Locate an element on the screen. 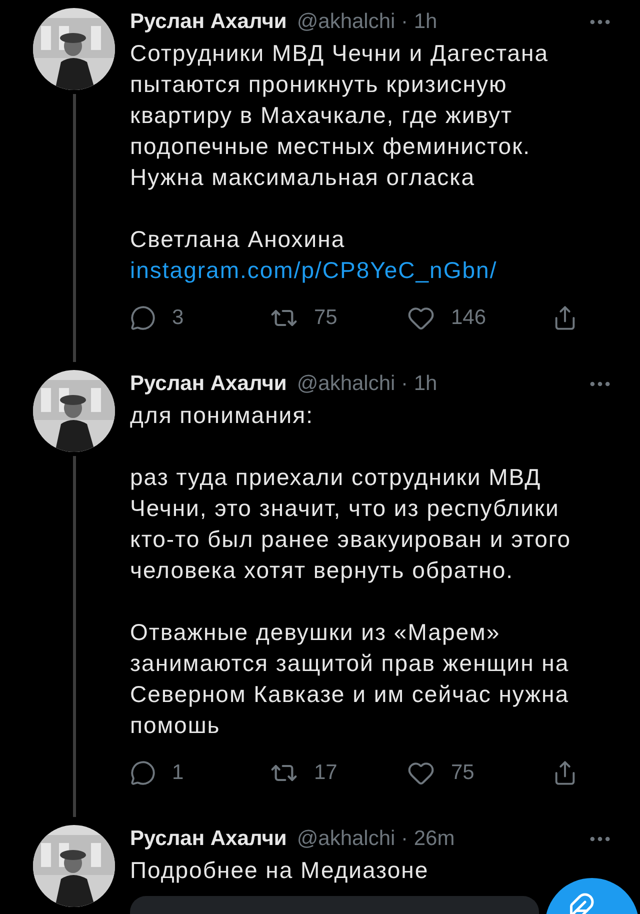 The width and height of the screenshot is (640, 914). tweet-text: Светлана Анохина is located at coordinates (238, 239).